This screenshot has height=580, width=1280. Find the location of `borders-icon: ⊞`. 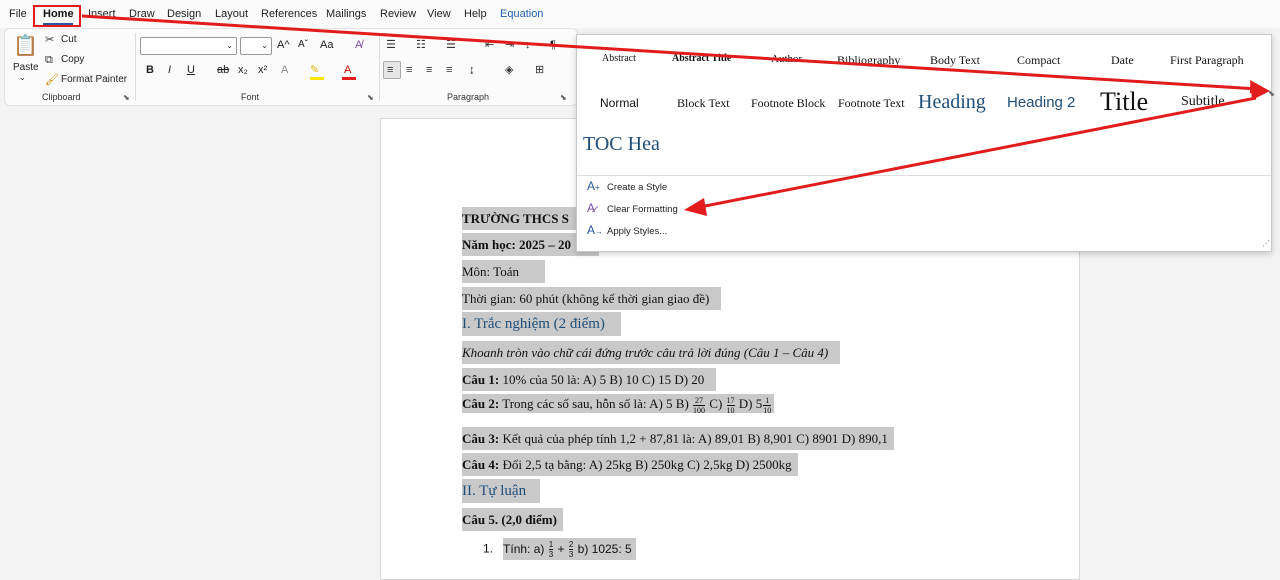

borders-icon: ⊞ is located at coordinates (539, 70).